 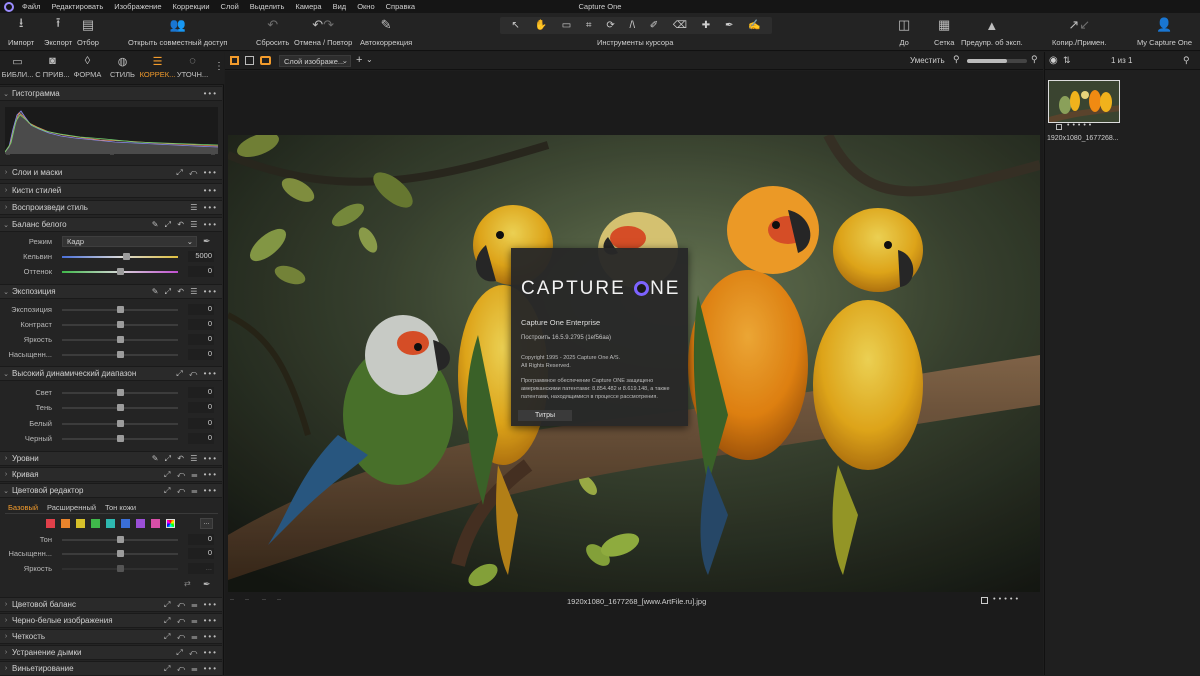 I want to click on more-icon: •••, so click(x=211, y=93).